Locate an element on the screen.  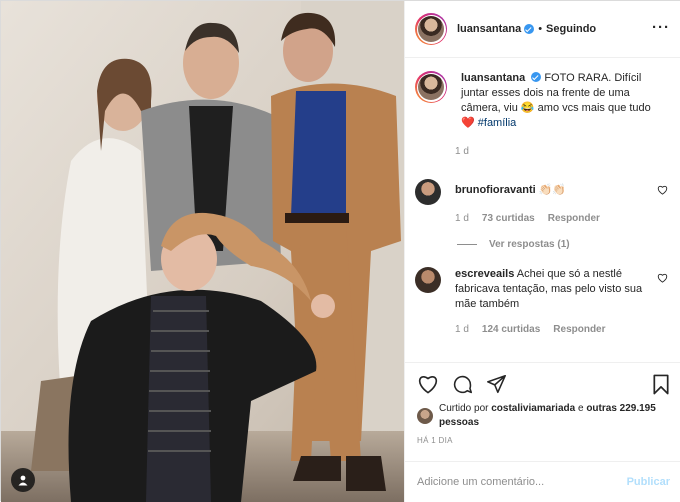
like-heart-icon is located at coordinates (428, 384).